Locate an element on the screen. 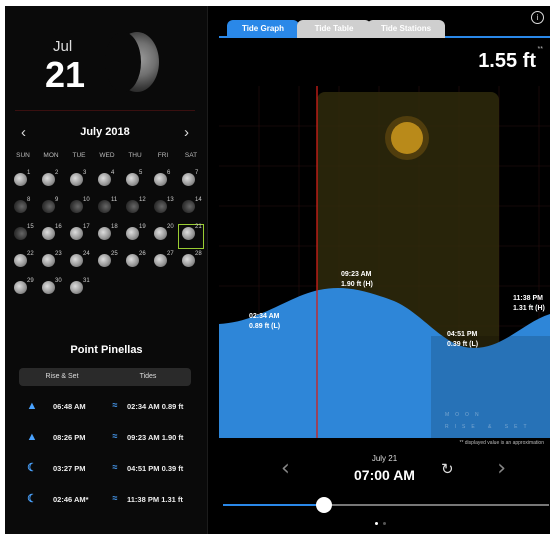 This screenshot has width=554, height=539. moonrise-icon: ☾ is located at coordinates (32, 468).